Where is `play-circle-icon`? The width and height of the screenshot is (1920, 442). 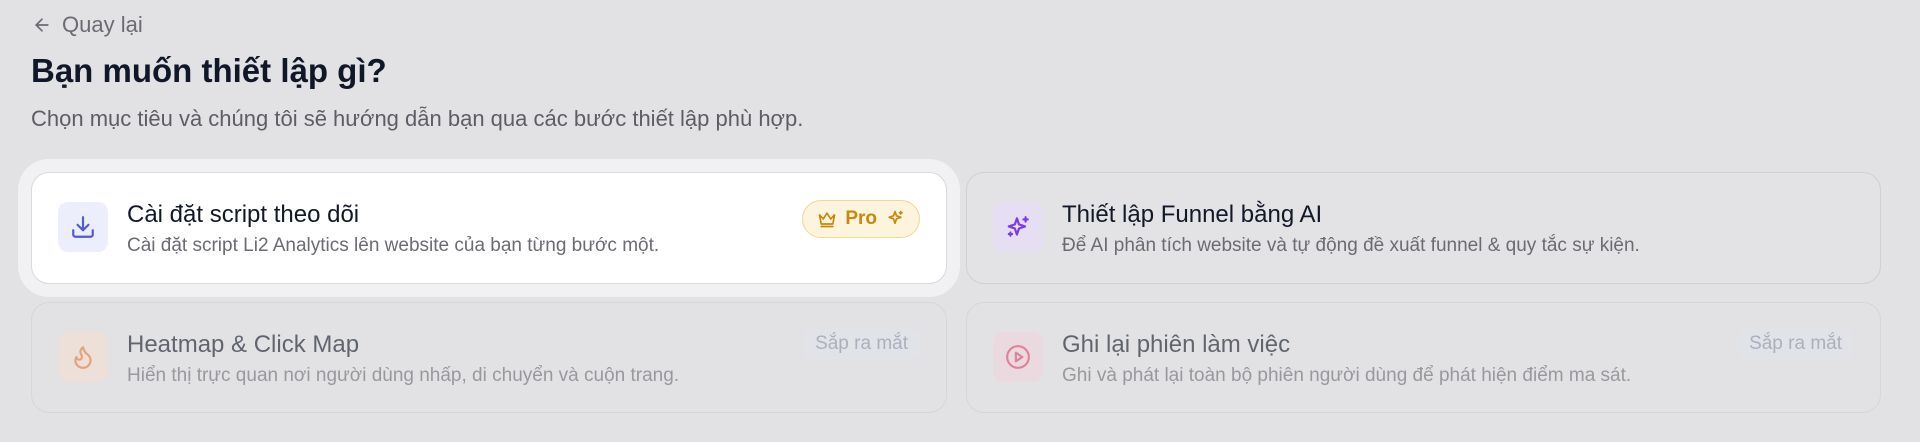 play-circle-icon is located at coordinates (1018, 357).